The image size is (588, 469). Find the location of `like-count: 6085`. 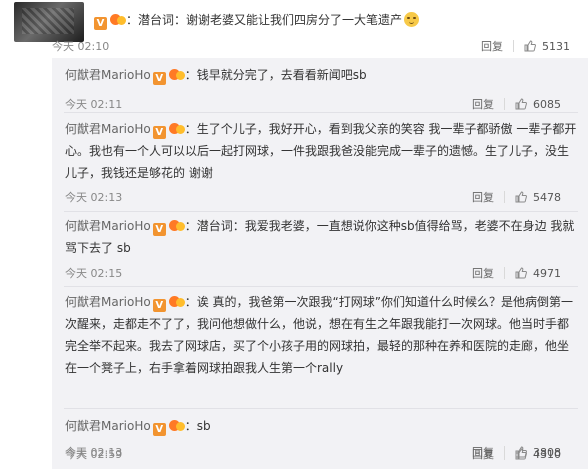

like-count: 6085 is located at coordinates (547, 104).